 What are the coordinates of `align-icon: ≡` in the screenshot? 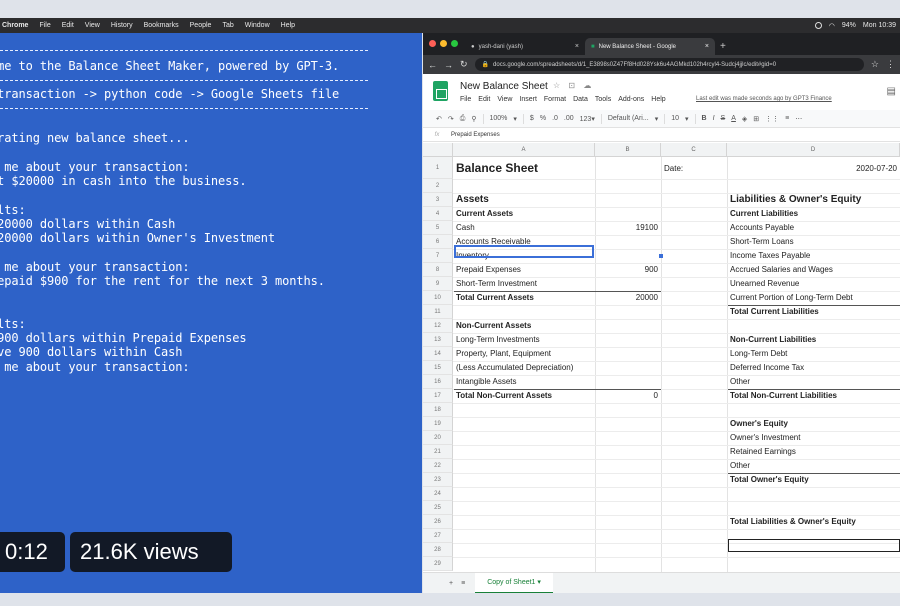 It's located at (787, 118).